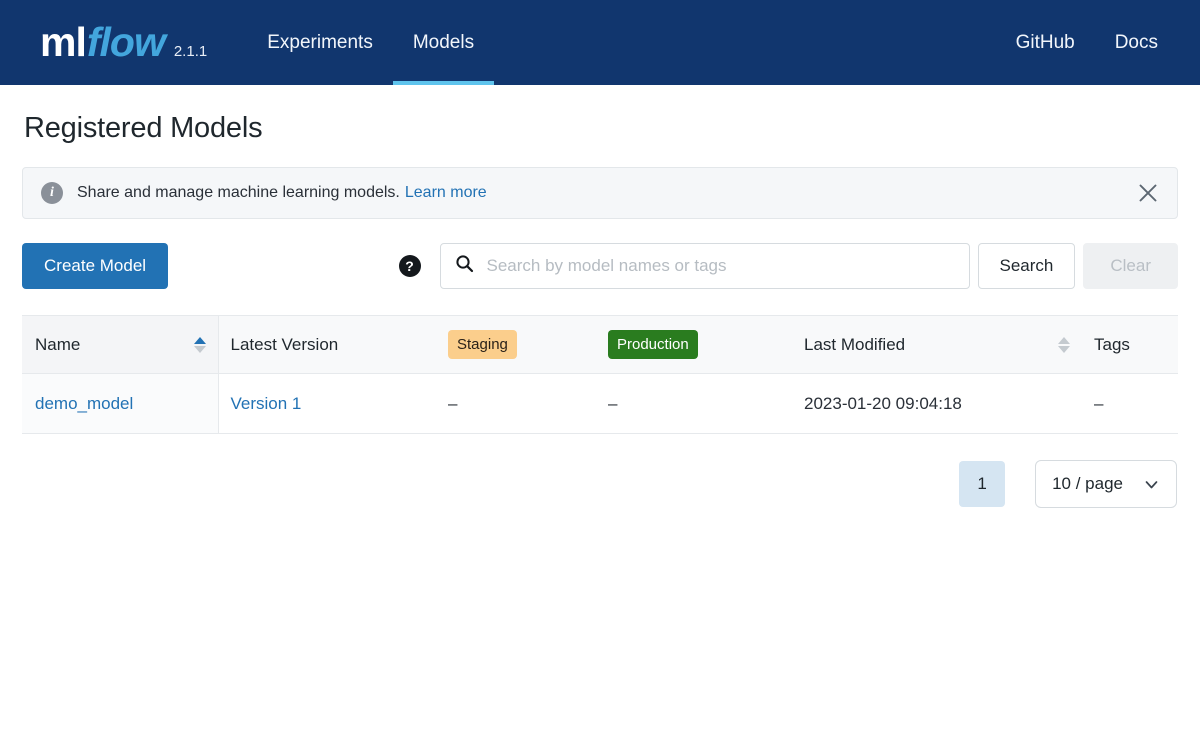  What do you see at coordinates (1099, 403) in the screenshot?
I see `tags-value: –` at bounding box center [1099, 403].